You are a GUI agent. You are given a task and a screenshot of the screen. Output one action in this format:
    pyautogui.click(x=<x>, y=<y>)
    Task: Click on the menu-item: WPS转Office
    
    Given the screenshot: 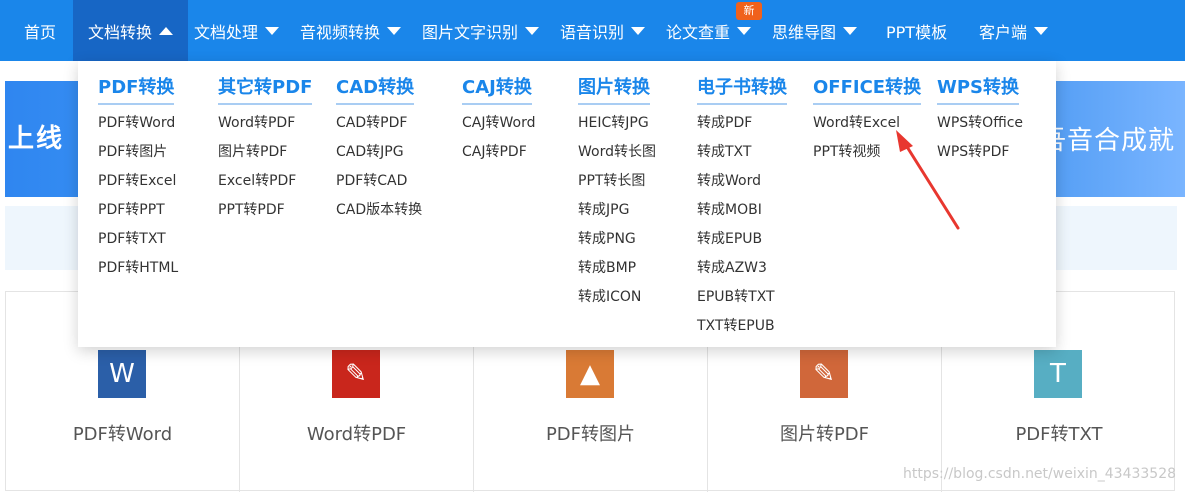 What is the action you would take?
    pyautogui.click(x=980, y=123)
    